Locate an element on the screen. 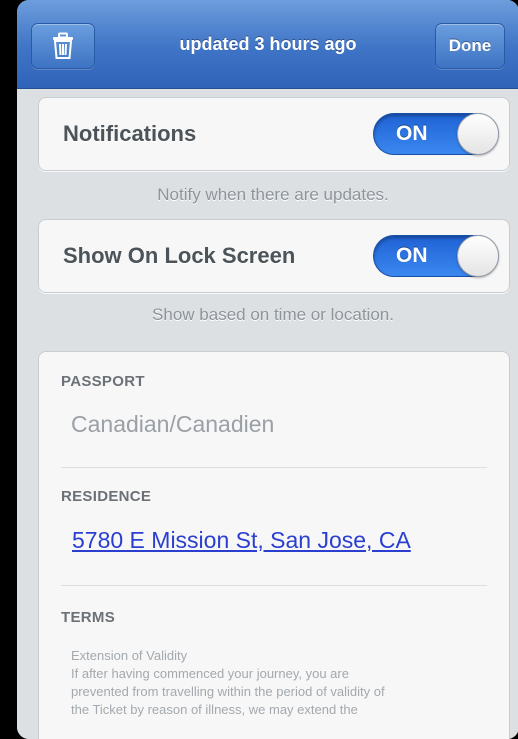 Image resolution: width=518 pixels, height=739 pixels. residence-label: RESIDENCE is located at coordinates (106, 496).